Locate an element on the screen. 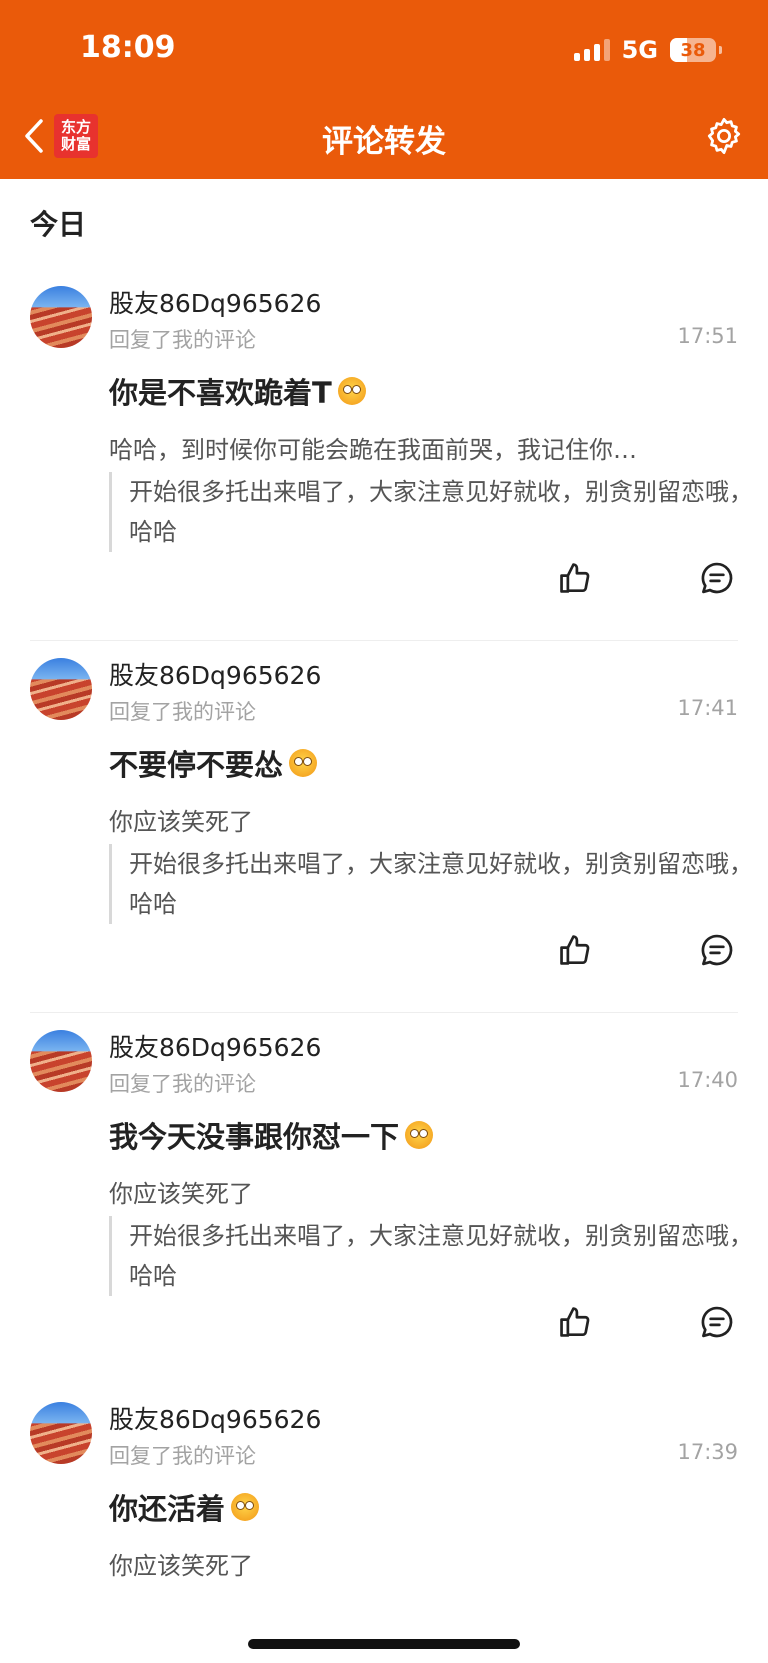 The width and height of the screenshot is (768, 1663). comment-text: 我今天没事跟你怼一下 is located at coordinates (271, 1135).